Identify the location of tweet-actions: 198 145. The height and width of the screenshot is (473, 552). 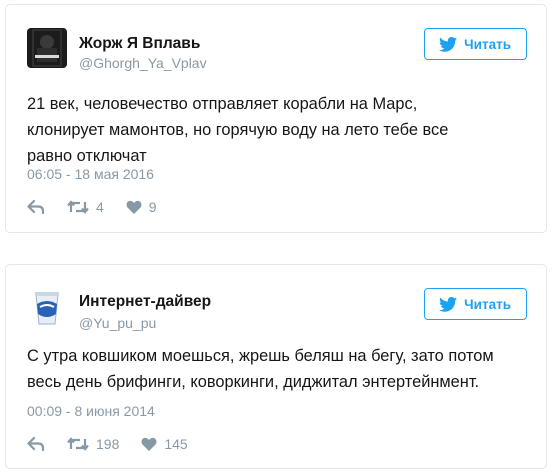
(107, 444).